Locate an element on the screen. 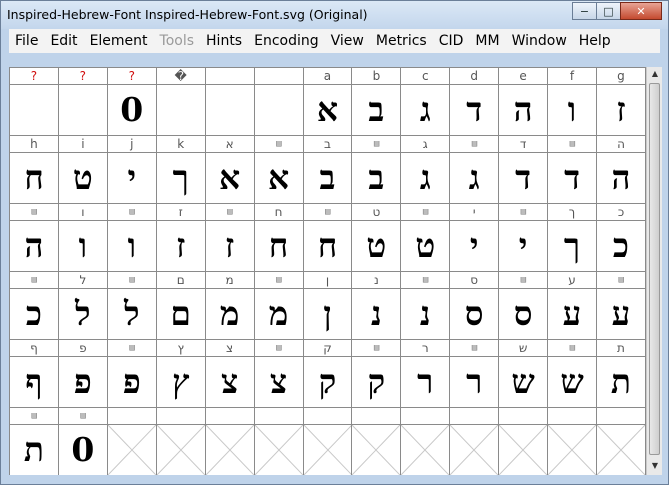 This screenshot has width=669, height=485. menu-hints: Hints is located at coordinates (224, 41).